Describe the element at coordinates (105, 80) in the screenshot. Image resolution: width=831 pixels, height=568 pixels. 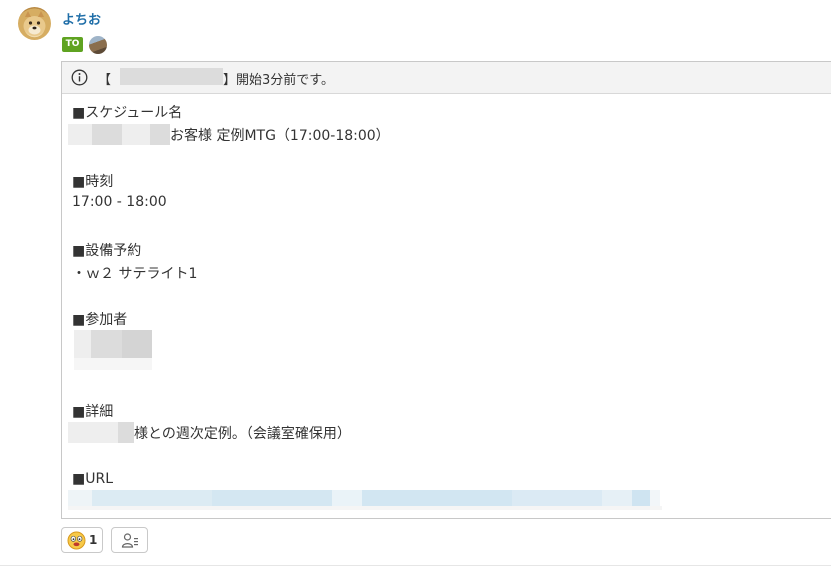
I see `header-bracket-open: 【` at that location.